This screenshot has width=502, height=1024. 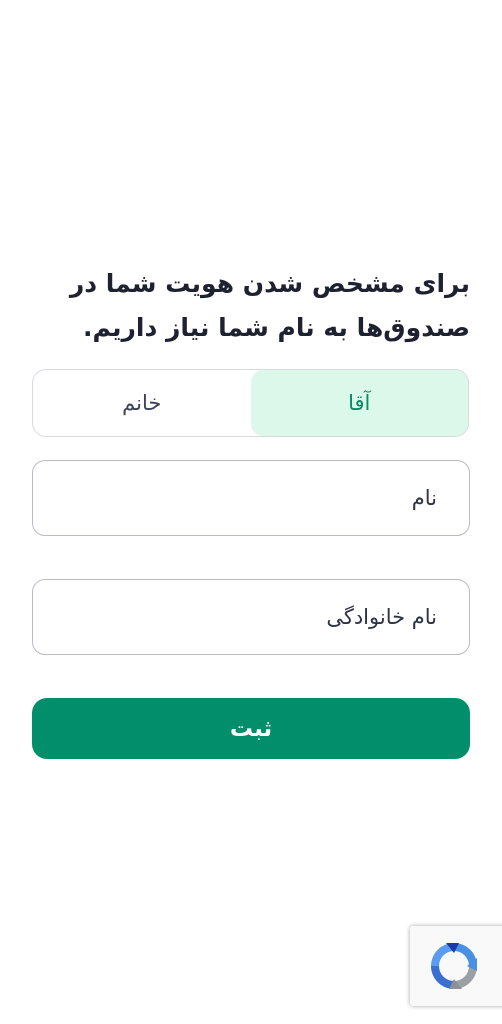 I want to click on gender-option-male: آقا, so click(x=359, y=403).